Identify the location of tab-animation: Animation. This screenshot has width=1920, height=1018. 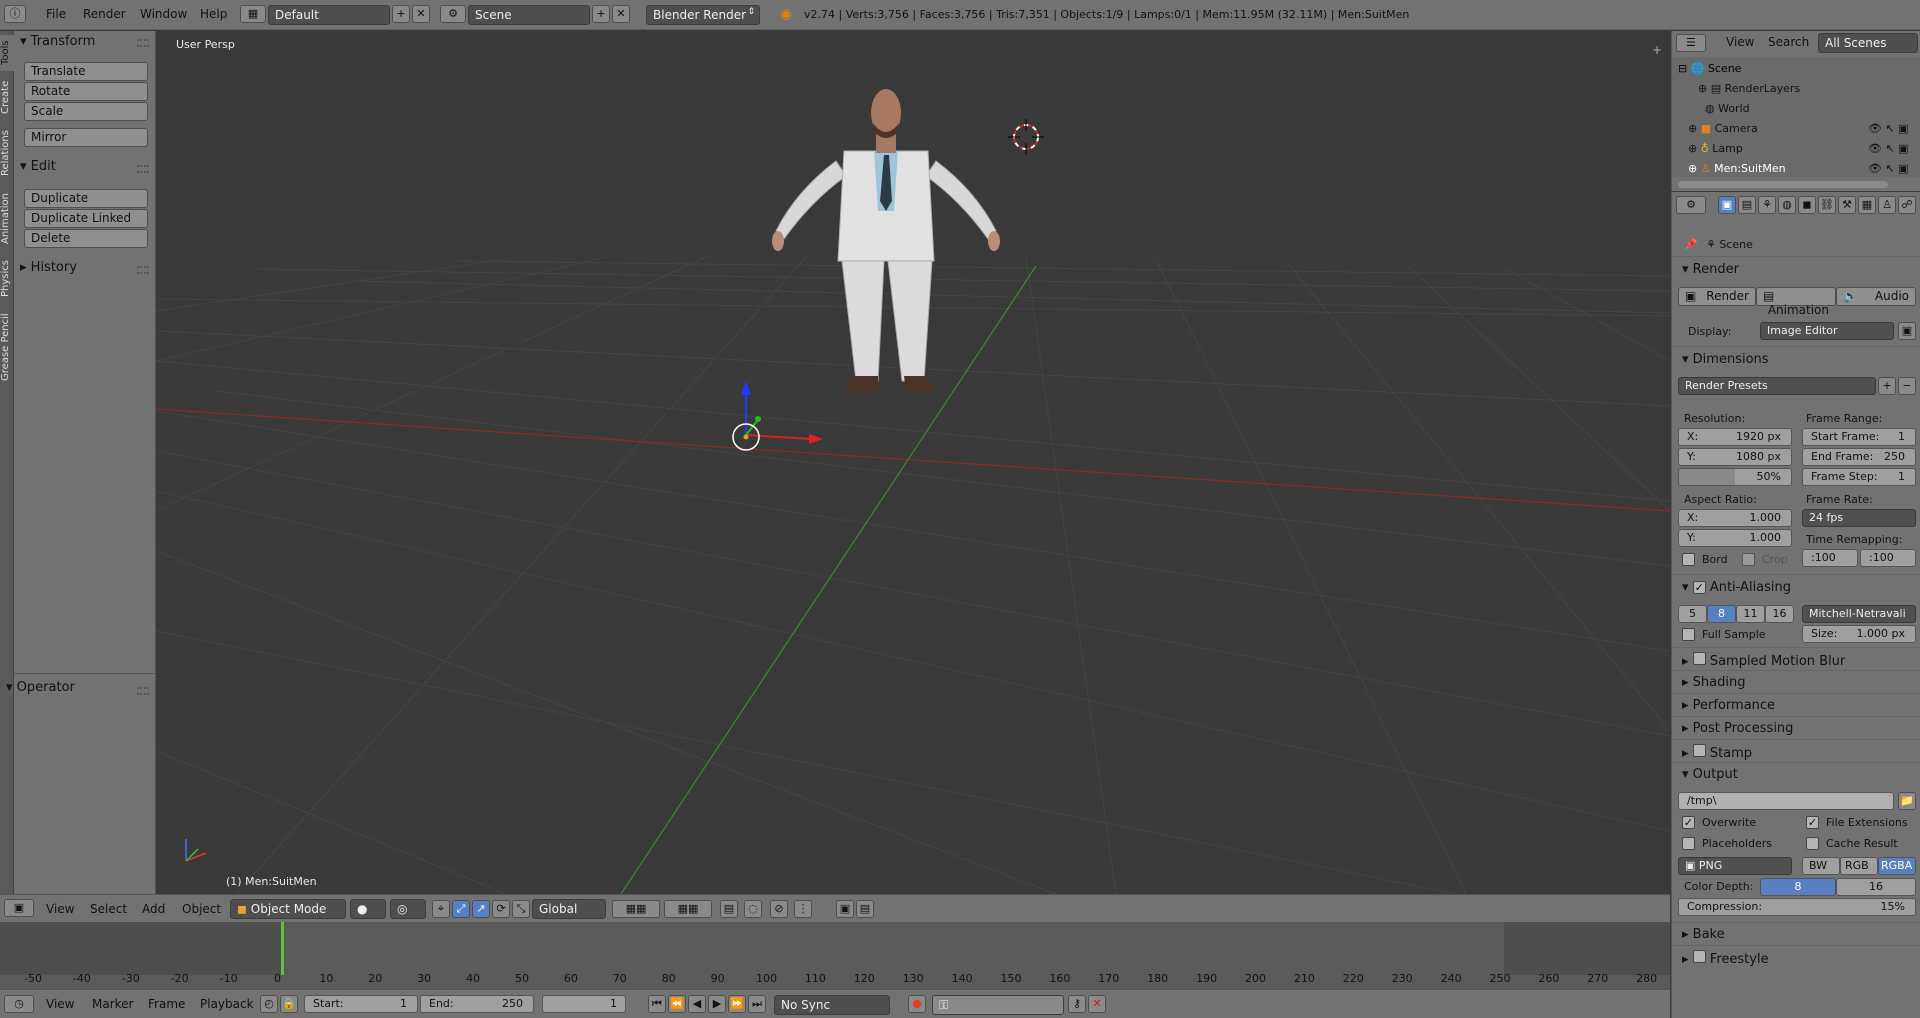
(7, 219).